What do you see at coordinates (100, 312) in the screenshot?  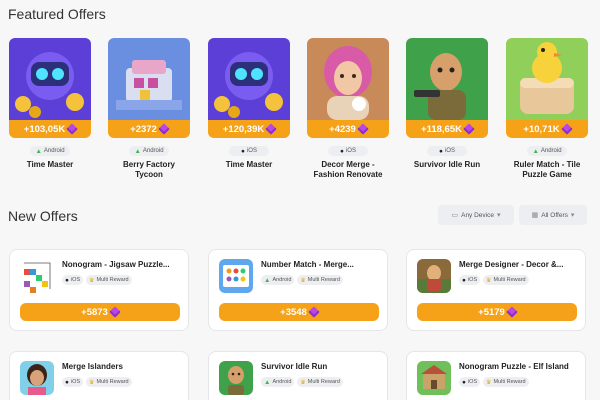 I see `claim-reward-button: +5873` at bounding box center [100, 312].